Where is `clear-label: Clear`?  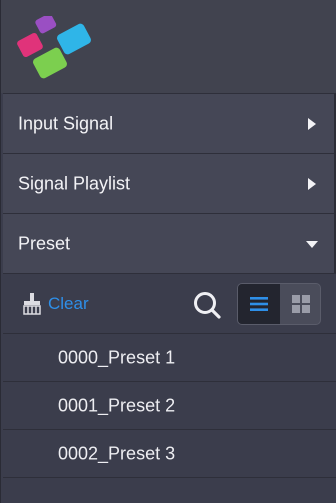
clear-label: Clear is located at coordinates (68, 303).